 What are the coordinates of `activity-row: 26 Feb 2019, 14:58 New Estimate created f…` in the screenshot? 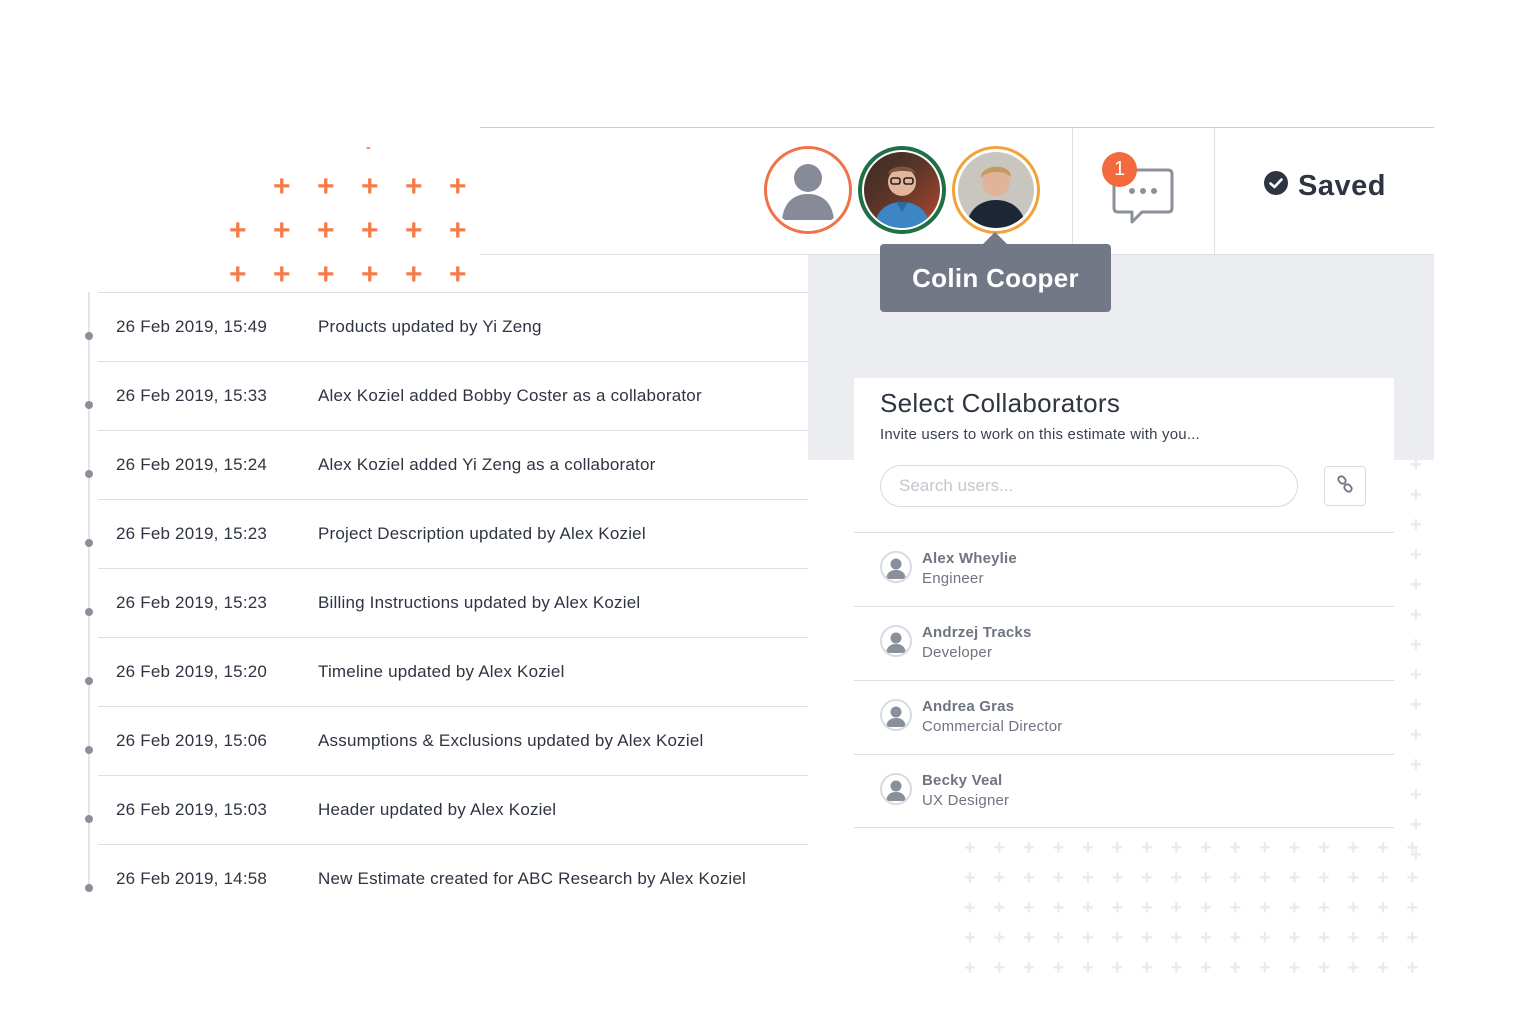 It's located at (453, 878).